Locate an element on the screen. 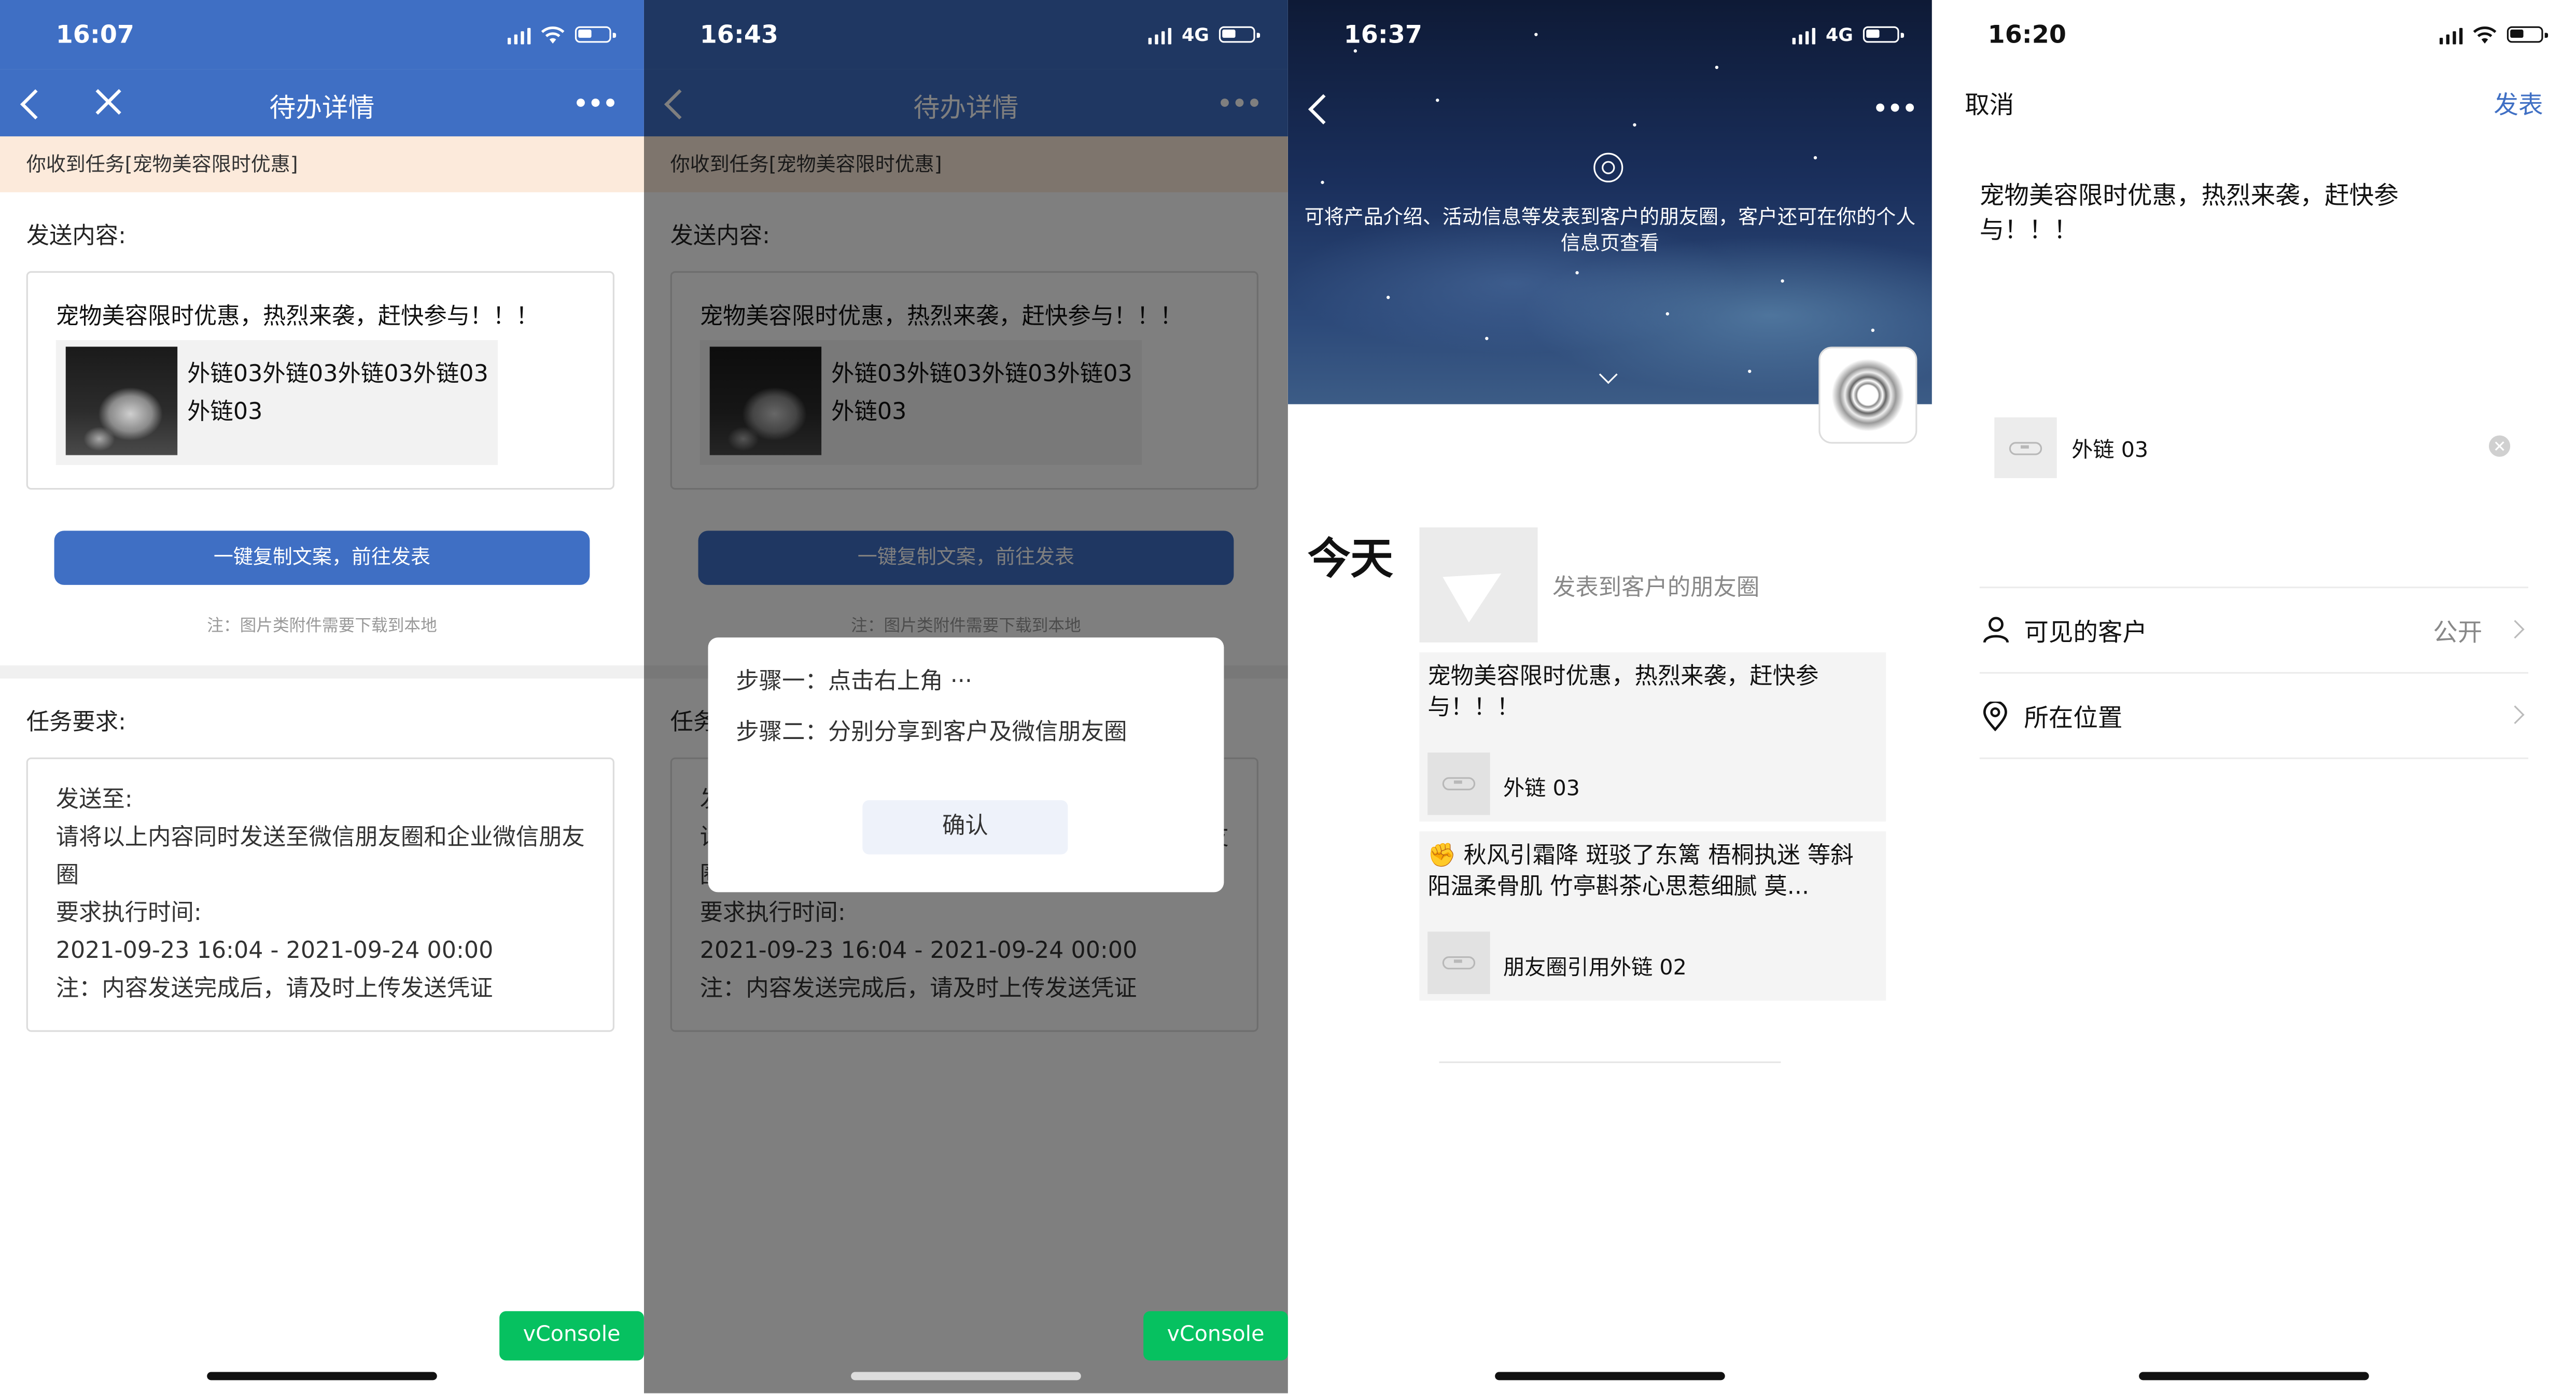 This screenshot has height=1394, width=2576. post-text: 宠物美容限时优惠，热烈来袭，赶快参与！！！ is located at coordinates (1623, 692).